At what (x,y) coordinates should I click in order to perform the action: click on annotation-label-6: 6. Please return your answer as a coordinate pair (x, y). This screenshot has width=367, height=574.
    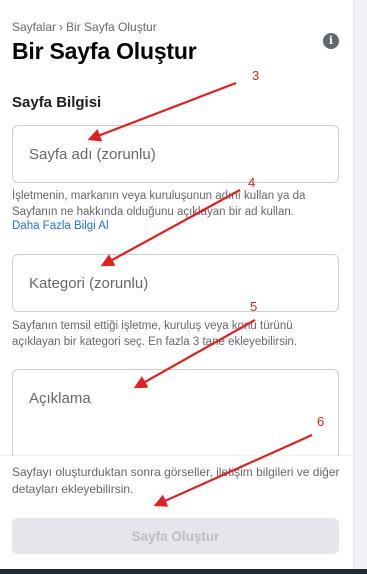
    Looking at the image, I should click on (321, 421).